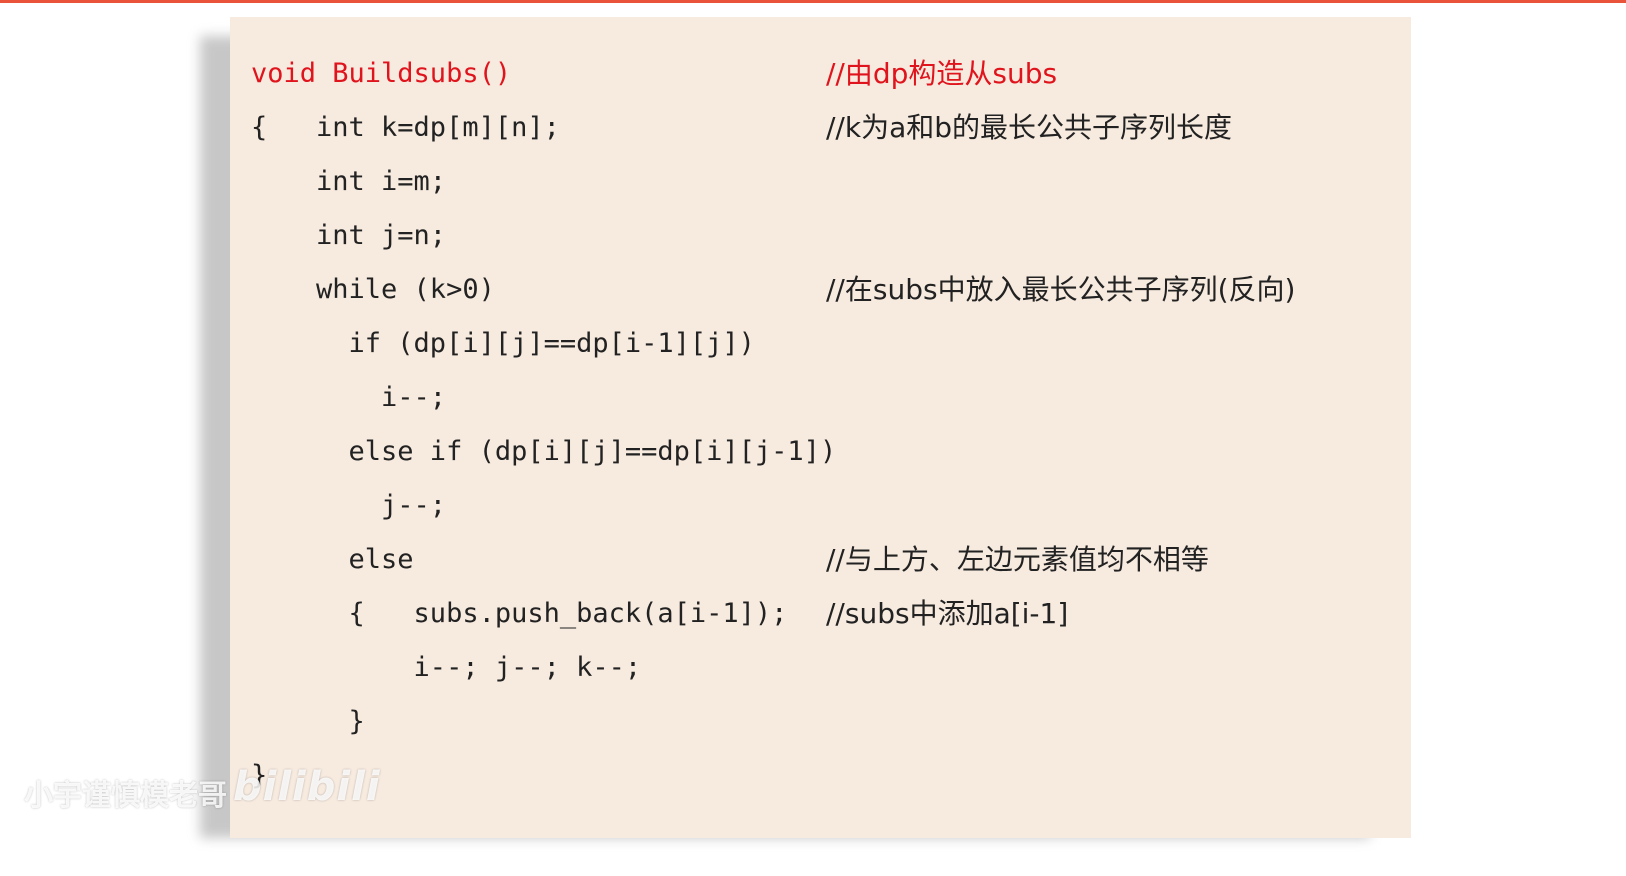 The width and height of the screenshot is (1626, 876). I want to click on code-line-14: }, so click(820, 776).